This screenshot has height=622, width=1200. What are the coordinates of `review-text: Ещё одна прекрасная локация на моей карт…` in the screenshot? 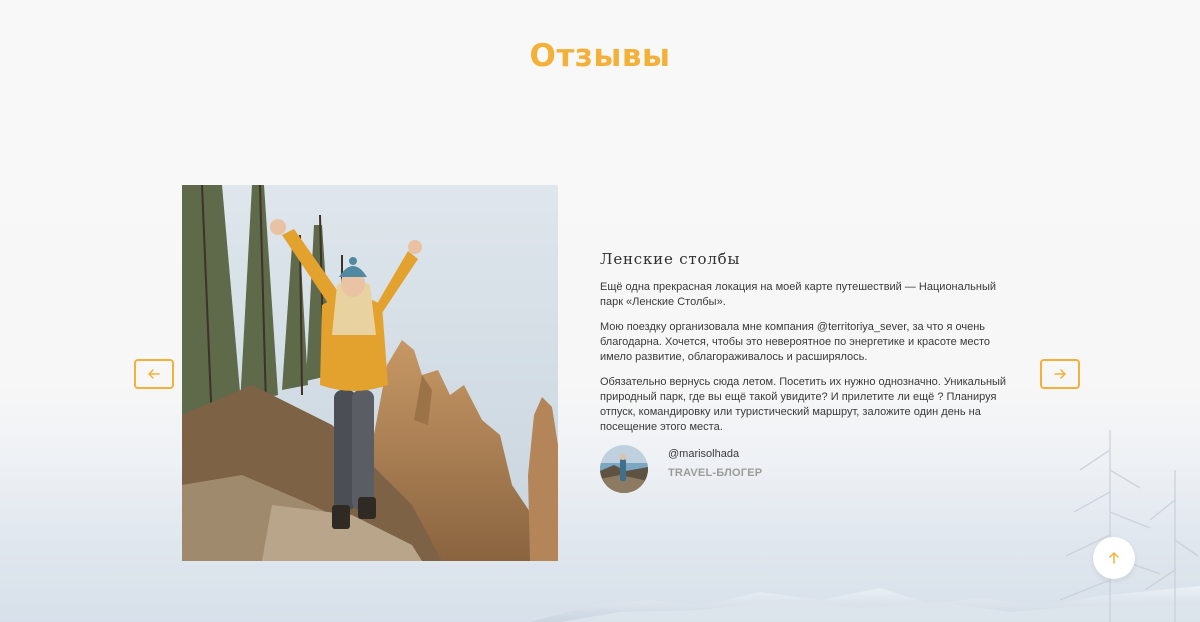 It's located at (810, 357).